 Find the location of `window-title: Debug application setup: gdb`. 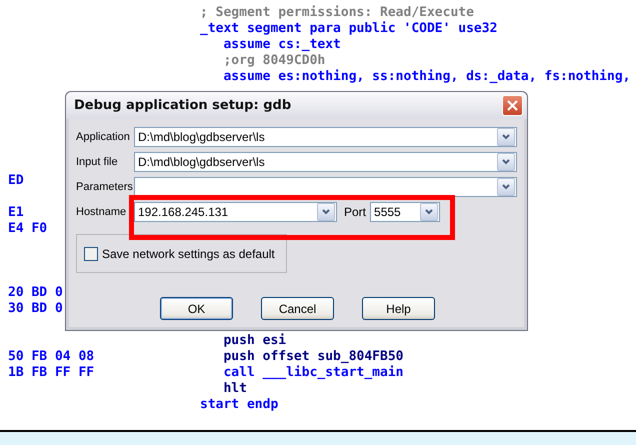

window-title: Debug application setup: gdb is located at coordinates (183, 105).